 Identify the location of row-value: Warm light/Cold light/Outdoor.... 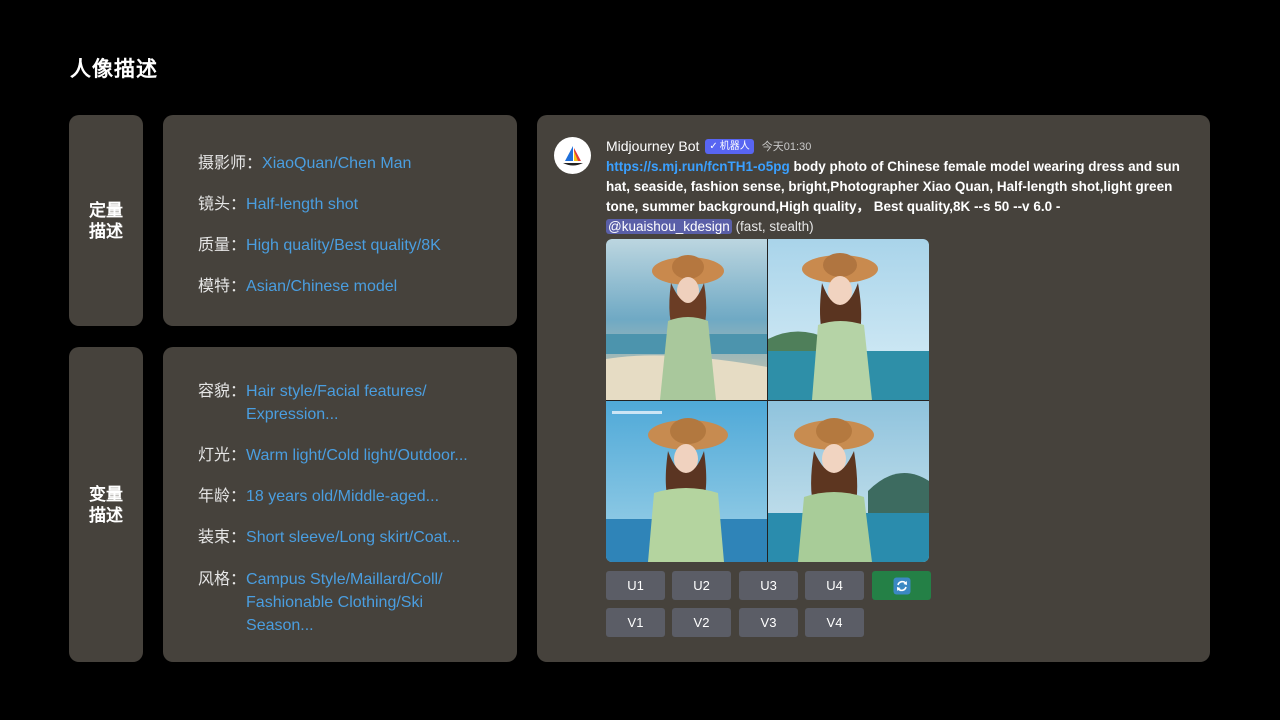
(357, 455).